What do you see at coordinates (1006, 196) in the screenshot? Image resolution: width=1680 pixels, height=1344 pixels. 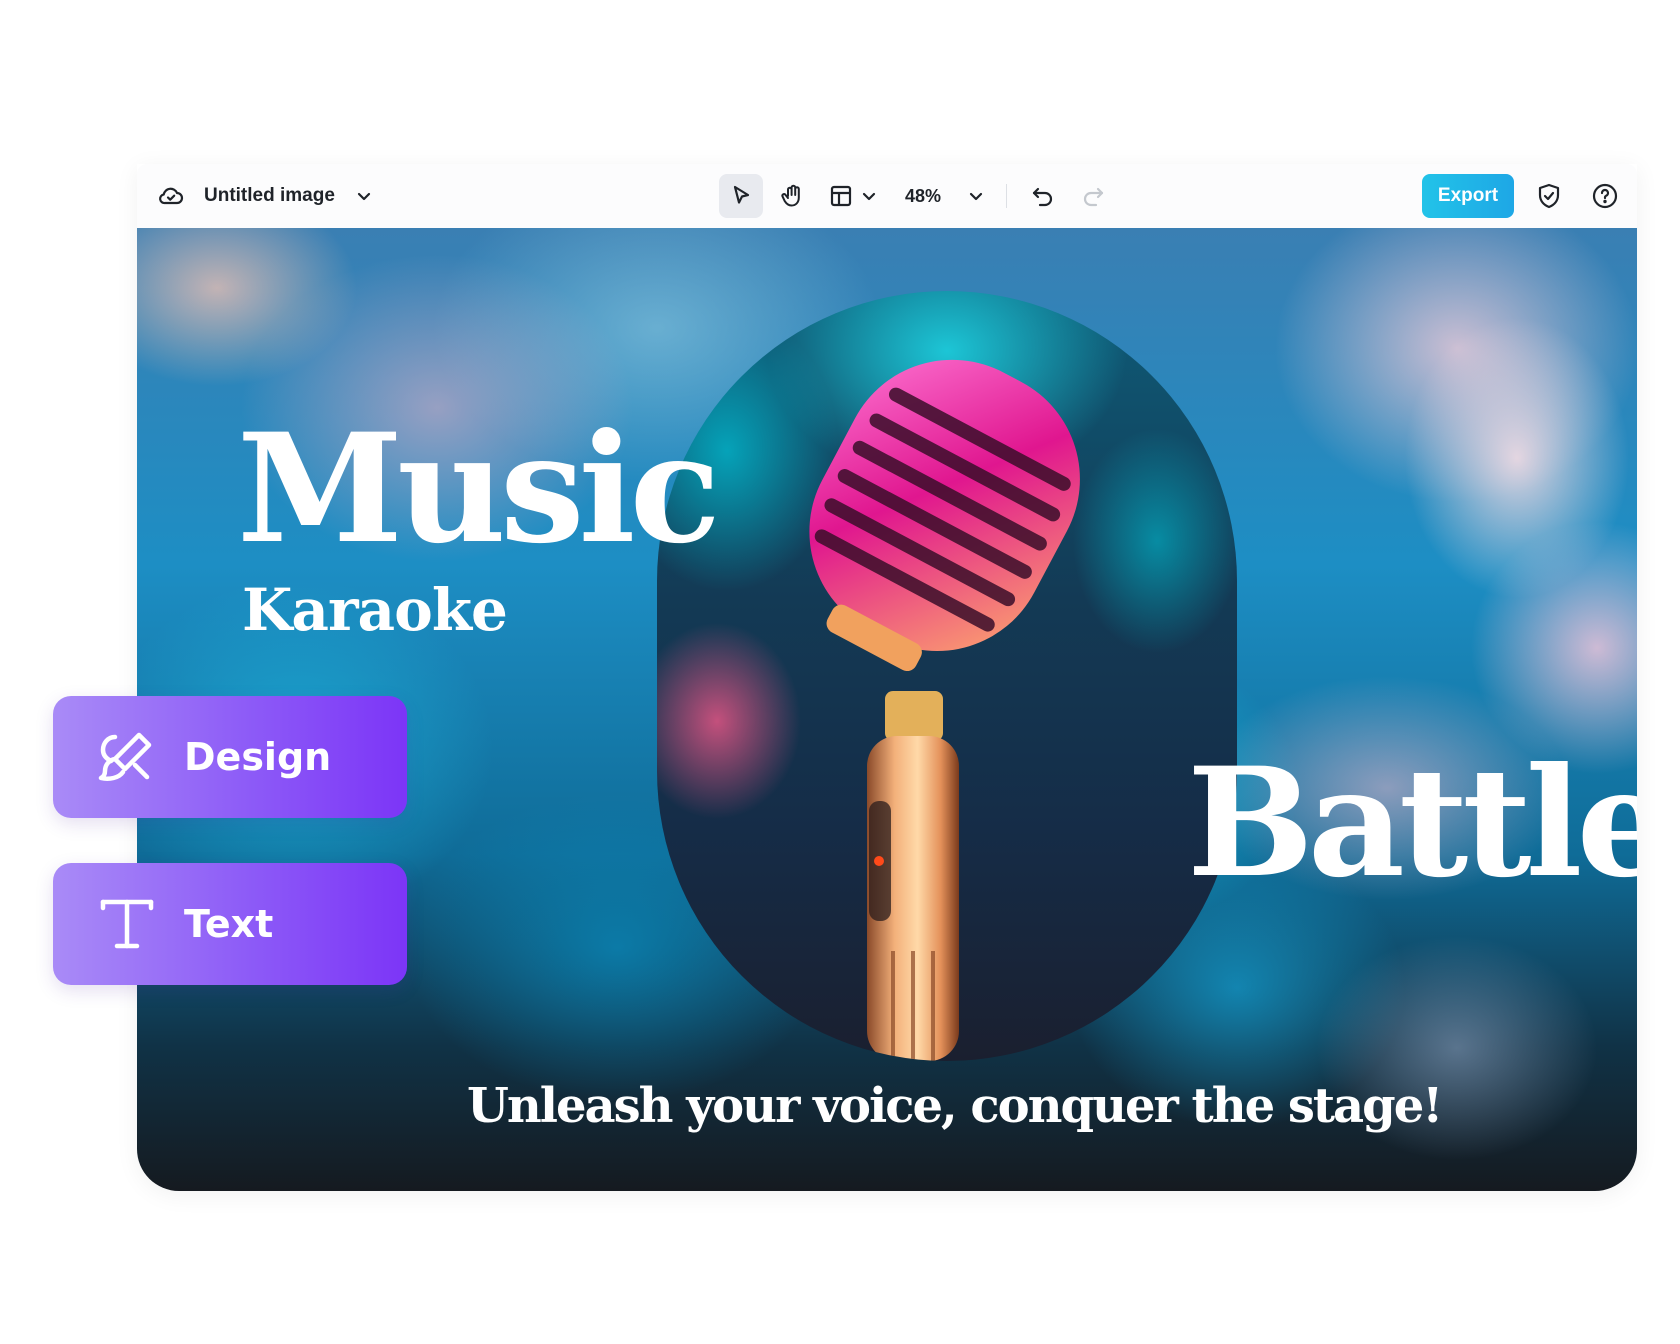 I see `toolbar-divider` at bounding box center [1006, 196].